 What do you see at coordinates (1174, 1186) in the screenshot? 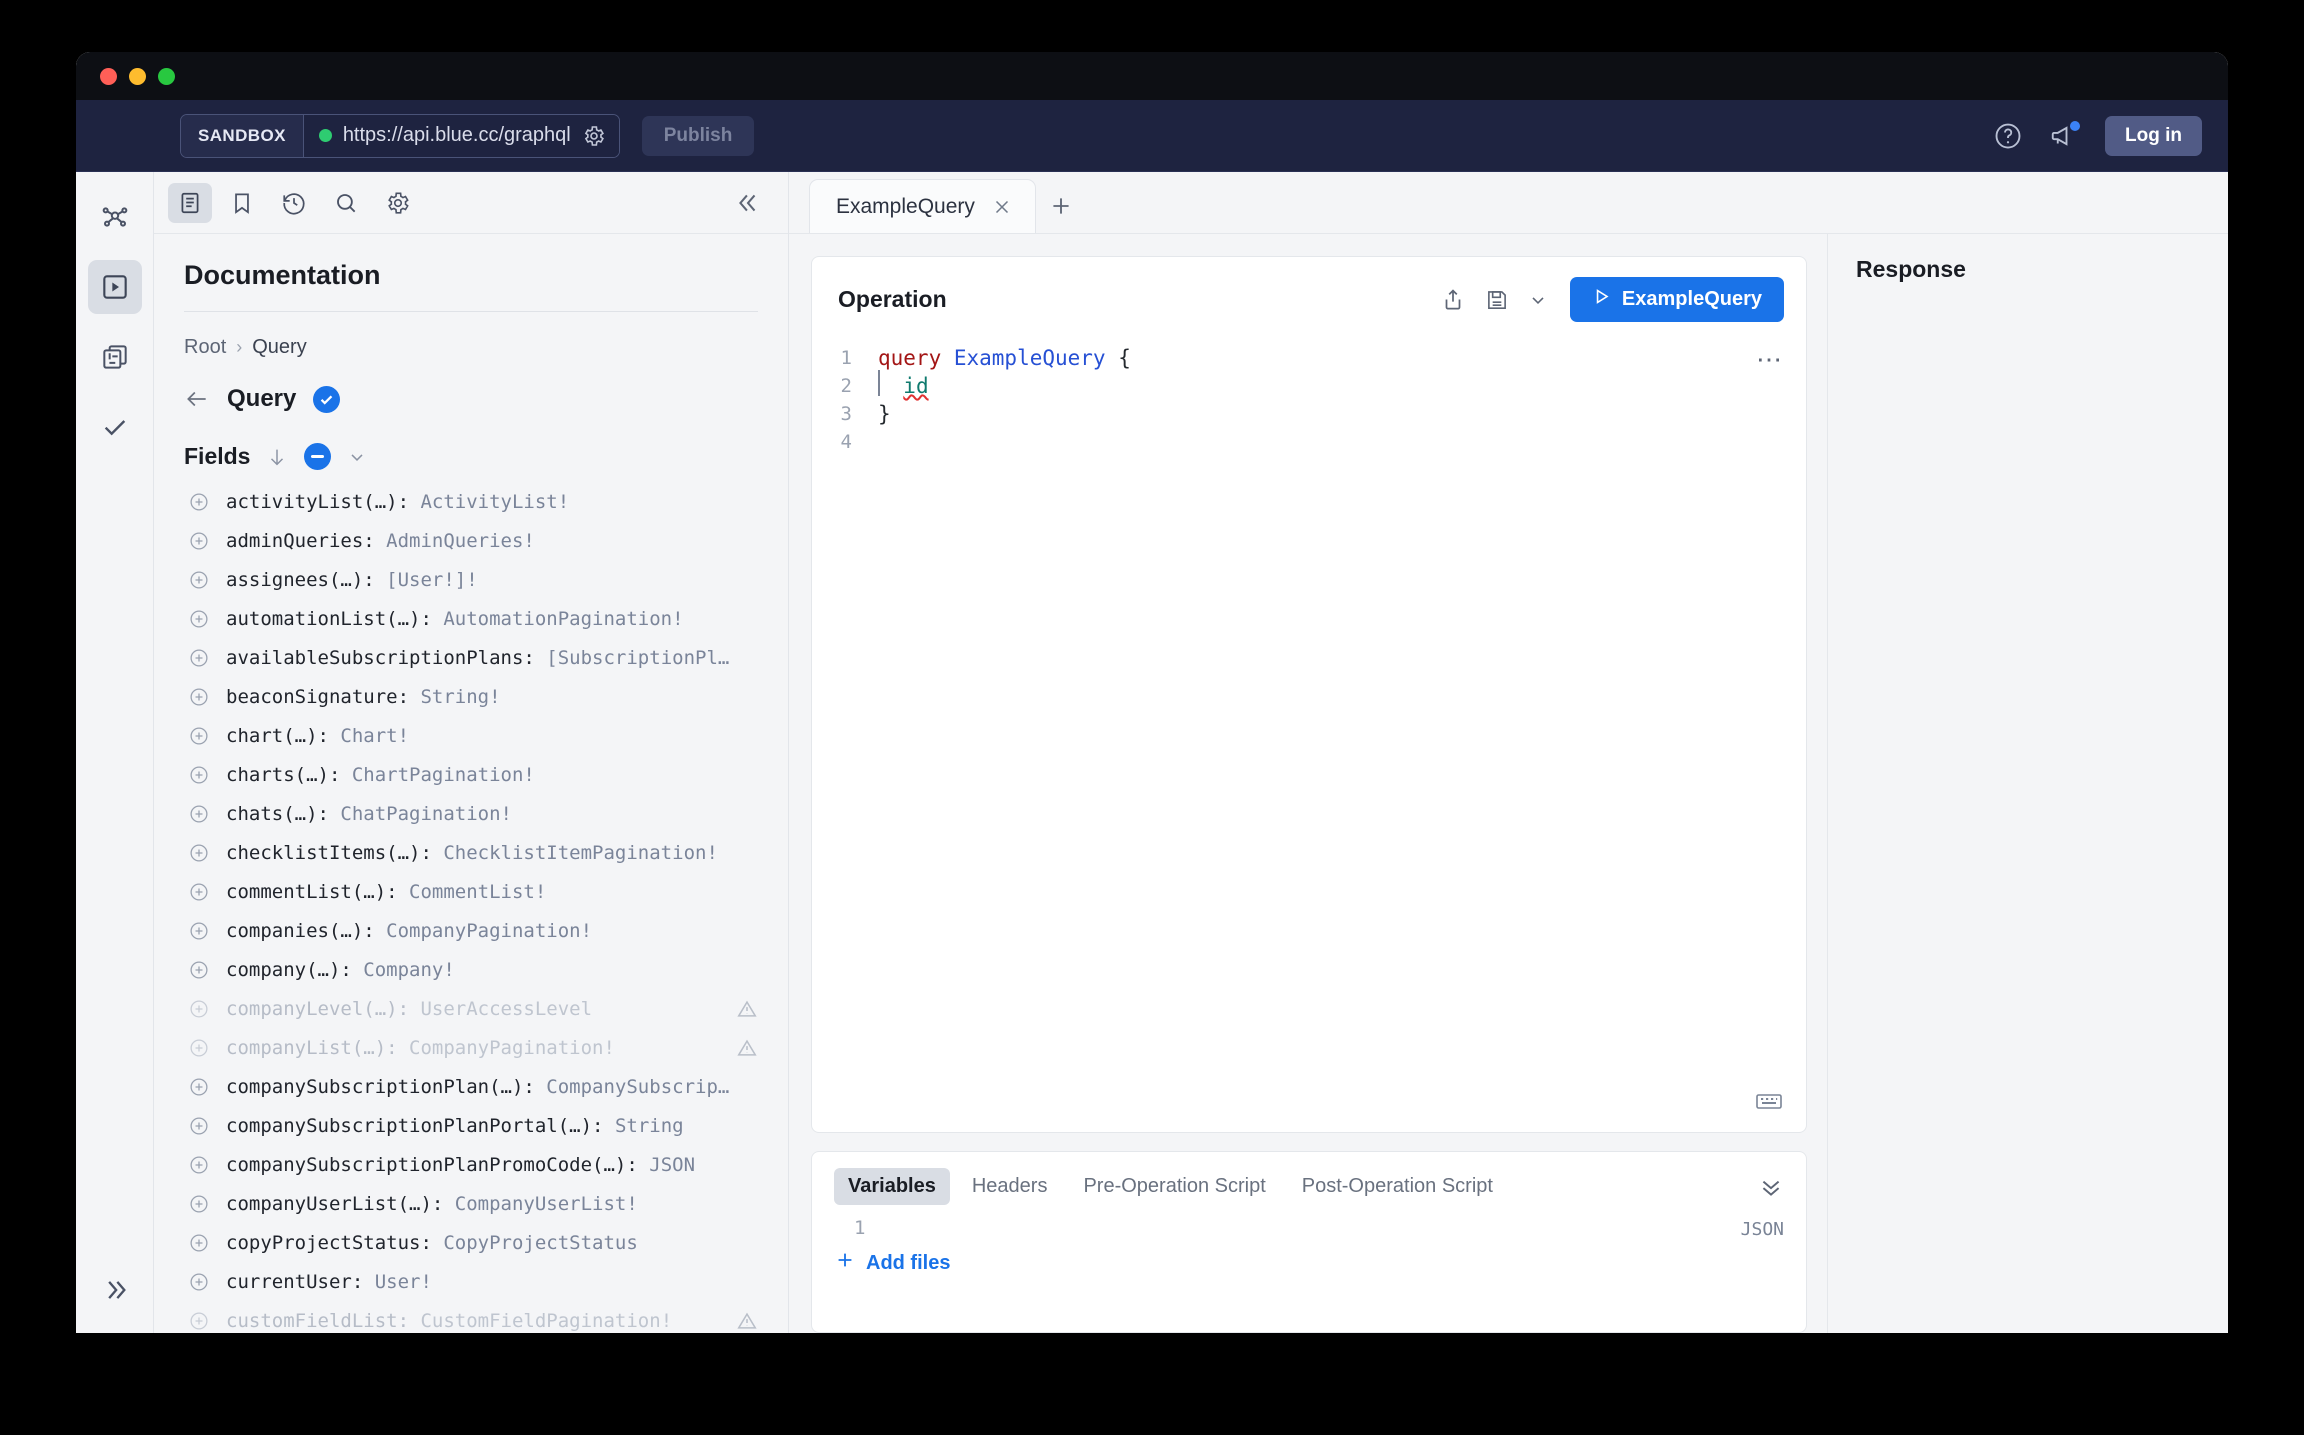
I see `variables-tab-pre-operation-script: Pre-Operation Script` at bounding box center [1174, 1186].